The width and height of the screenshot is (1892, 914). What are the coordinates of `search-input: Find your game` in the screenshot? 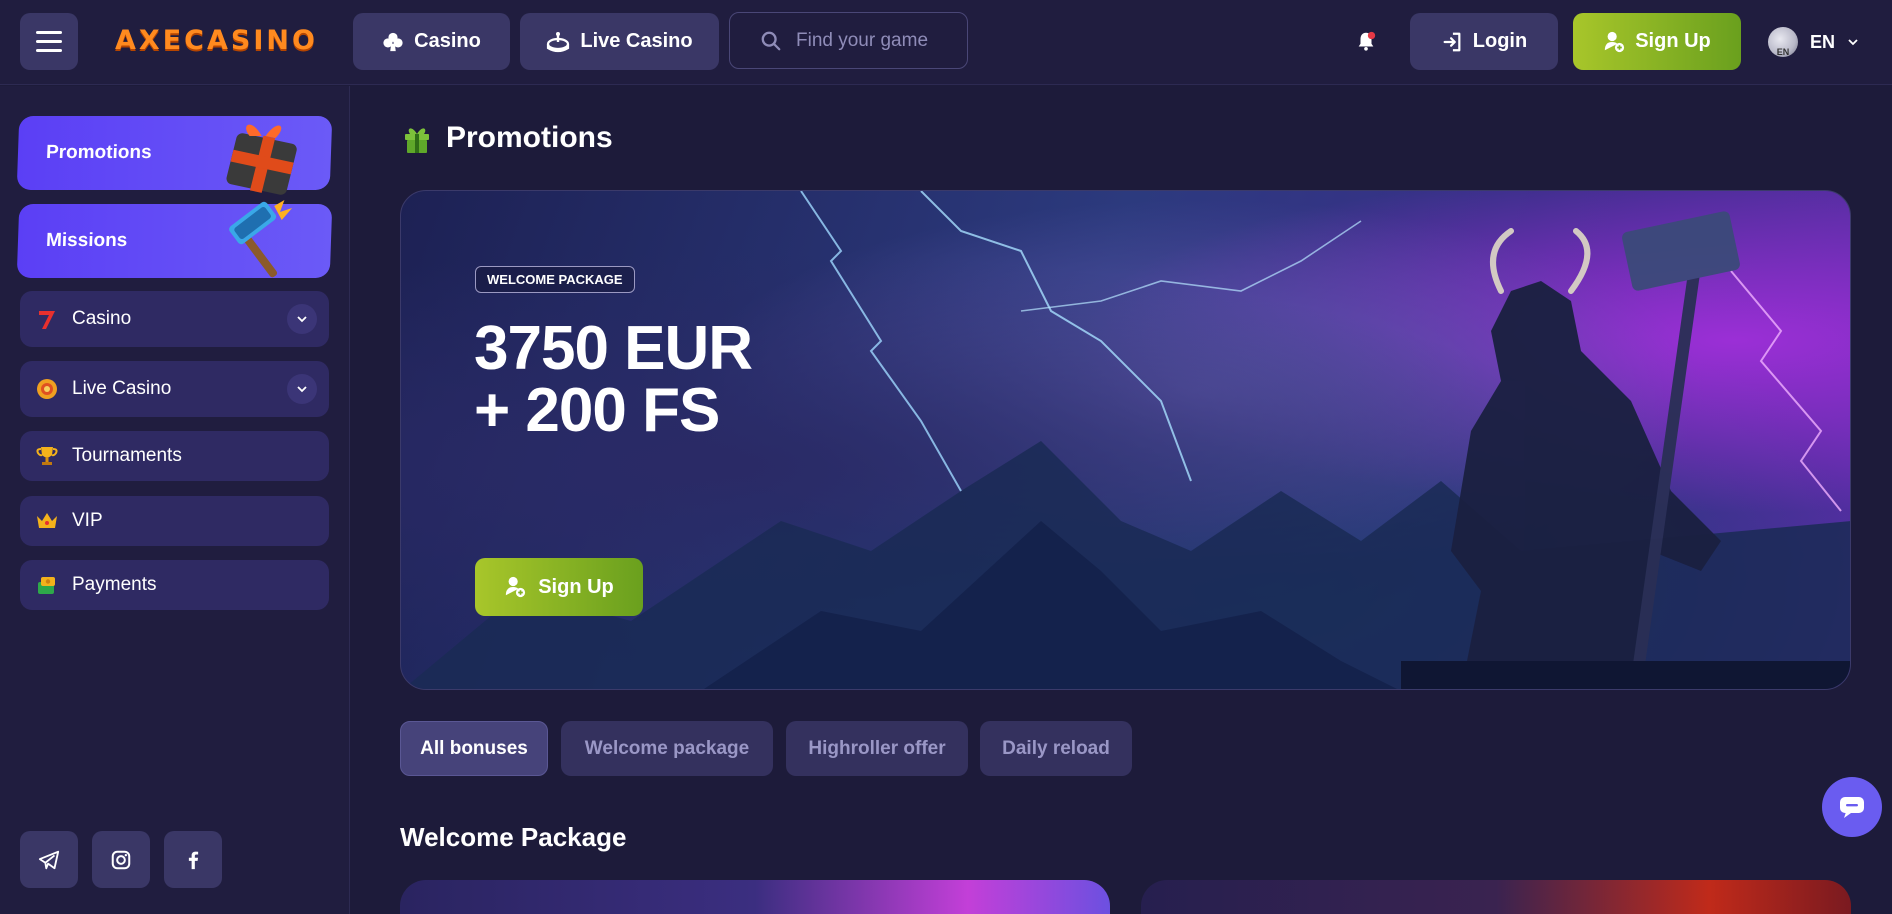 It's located at (848, 40).